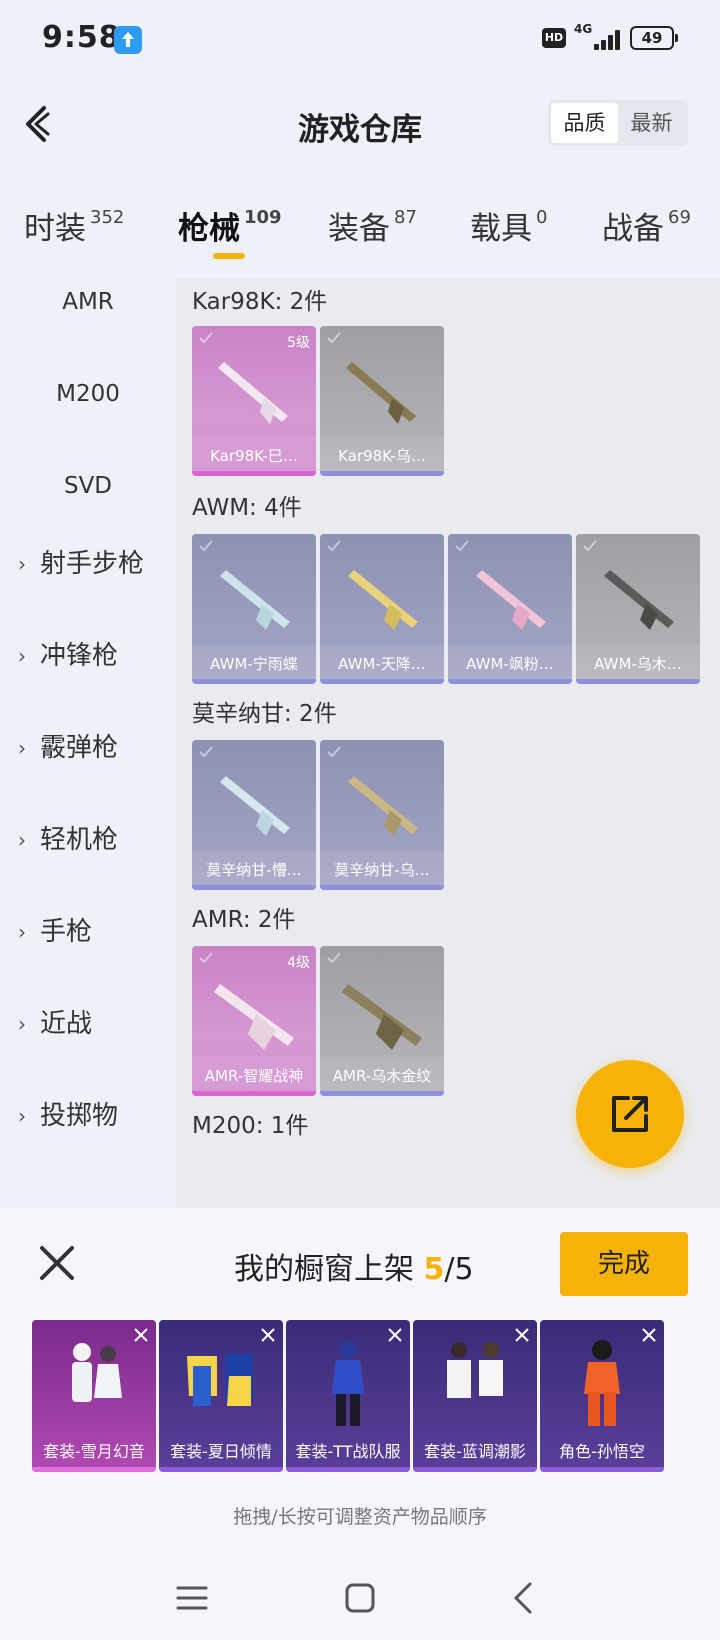  What do you see at coordinates (602, 1451) in the screenshot?
I see `shelf-item-name: 角色-孙悟空` at bounding box center [602, 1451].